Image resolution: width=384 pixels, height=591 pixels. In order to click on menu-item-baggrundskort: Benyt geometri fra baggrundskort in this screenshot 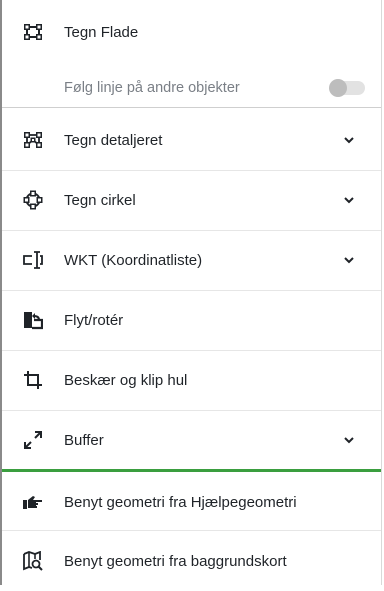, I will do `click(191, 561)`.